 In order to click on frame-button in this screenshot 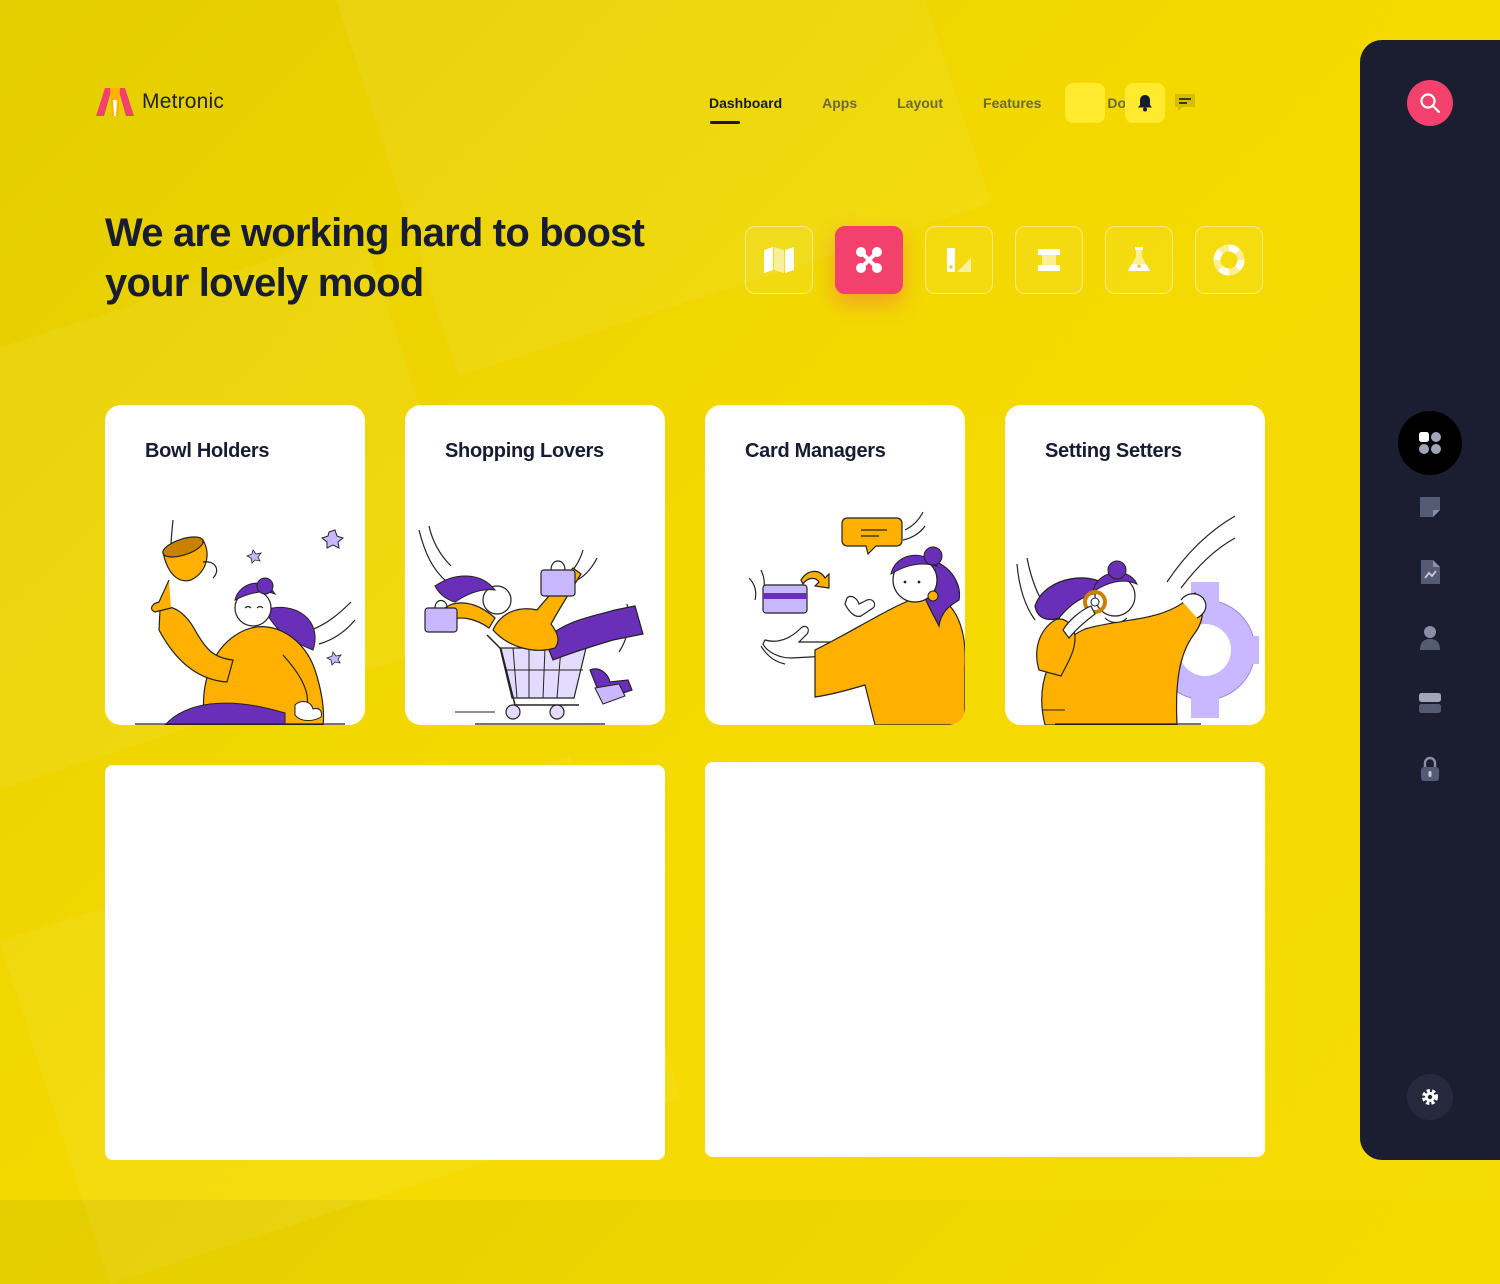, I will do `click(1049, 260)`.